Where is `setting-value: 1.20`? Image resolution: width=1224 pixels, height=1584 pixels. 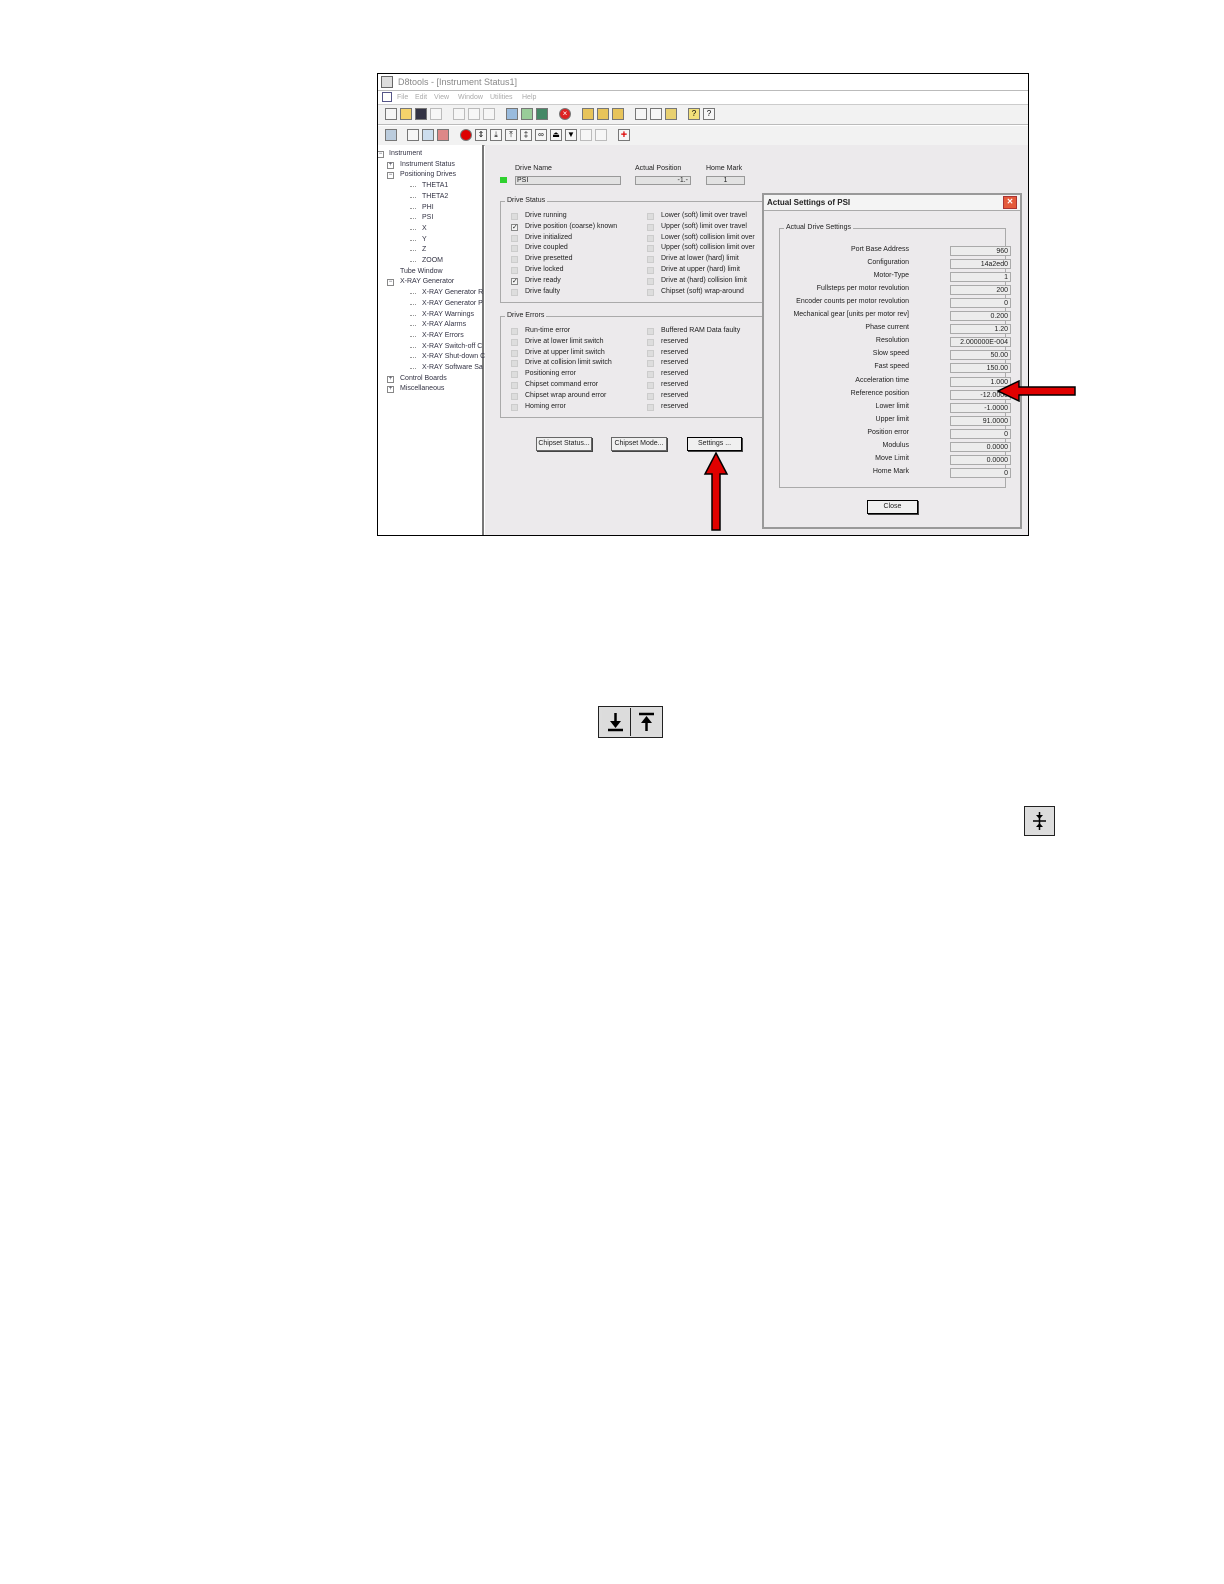
setting-value: 1.20 is located at coordinates (980, 329).